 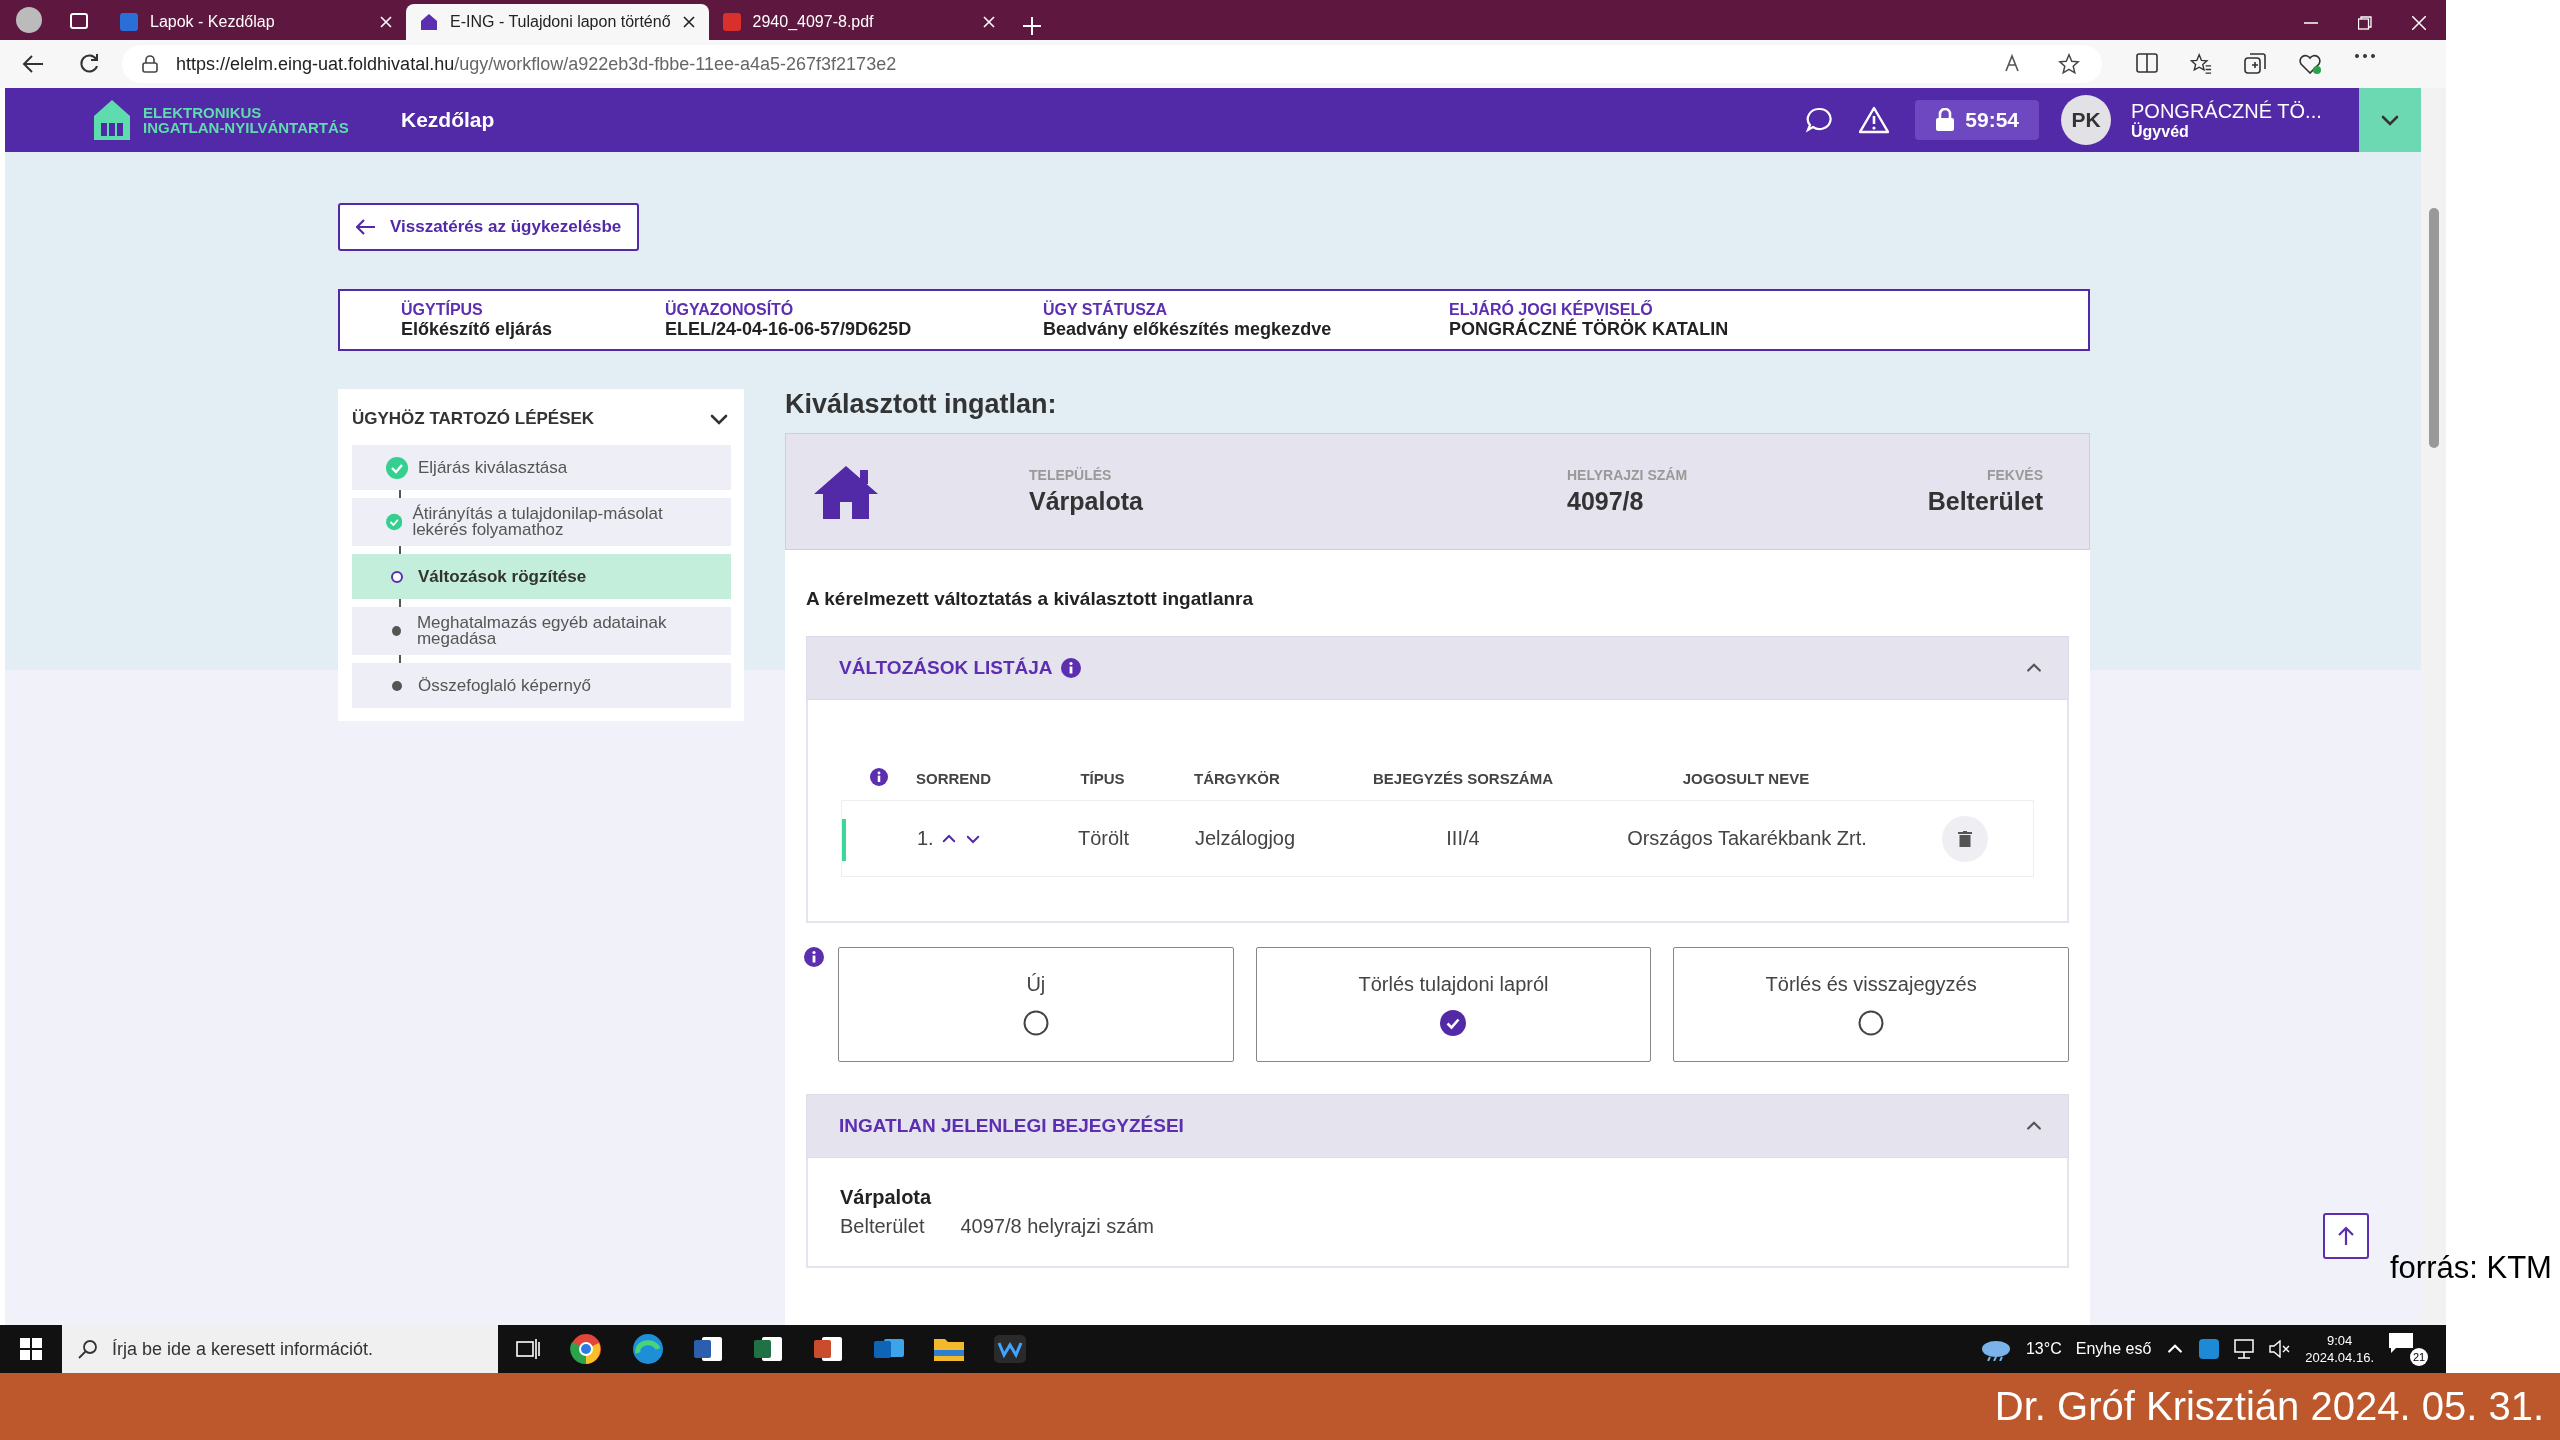 What do you see at coordinates (769, 1349) in the screenshot?
I see `spreadsheet-icon` at bounding box center [769, 1349].